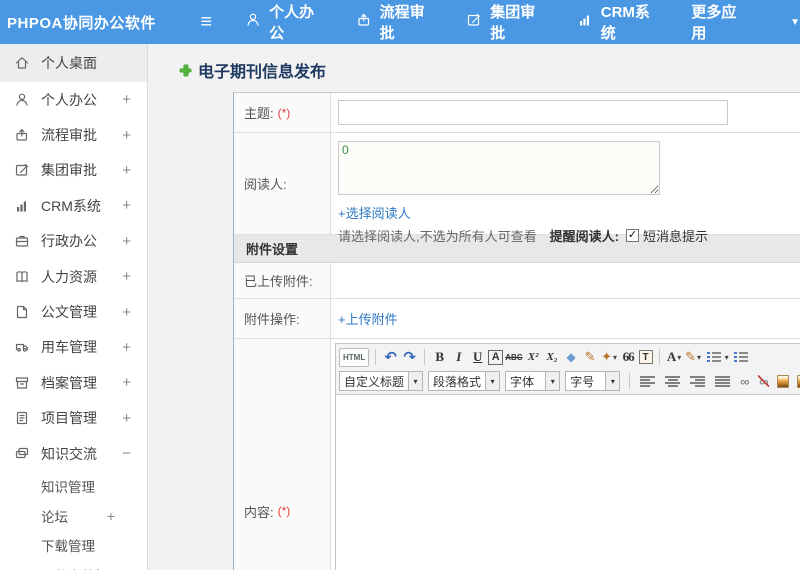 The width and height of the screenshot is (800, 570). What do you see at coordinates (69, 382) in the screenshot?
I see `sidebar-item-label: 档案管理` at bounding box center [69, 382].